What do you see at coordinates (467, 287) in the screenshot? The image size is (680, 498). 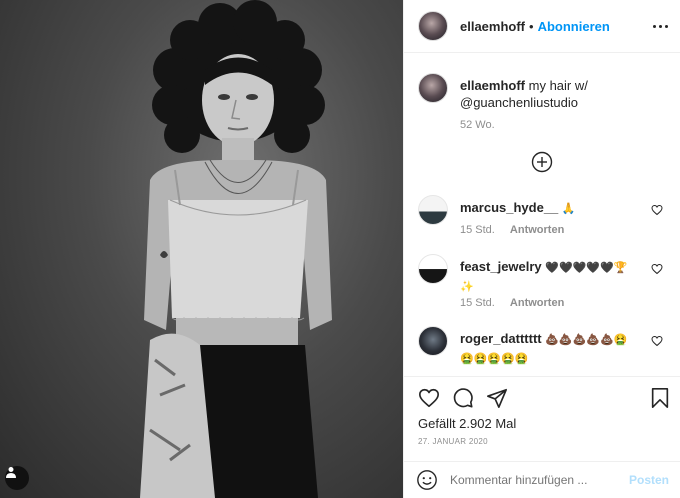 I see `comment-body-continued: ✨` at bounding box center [467, 287].